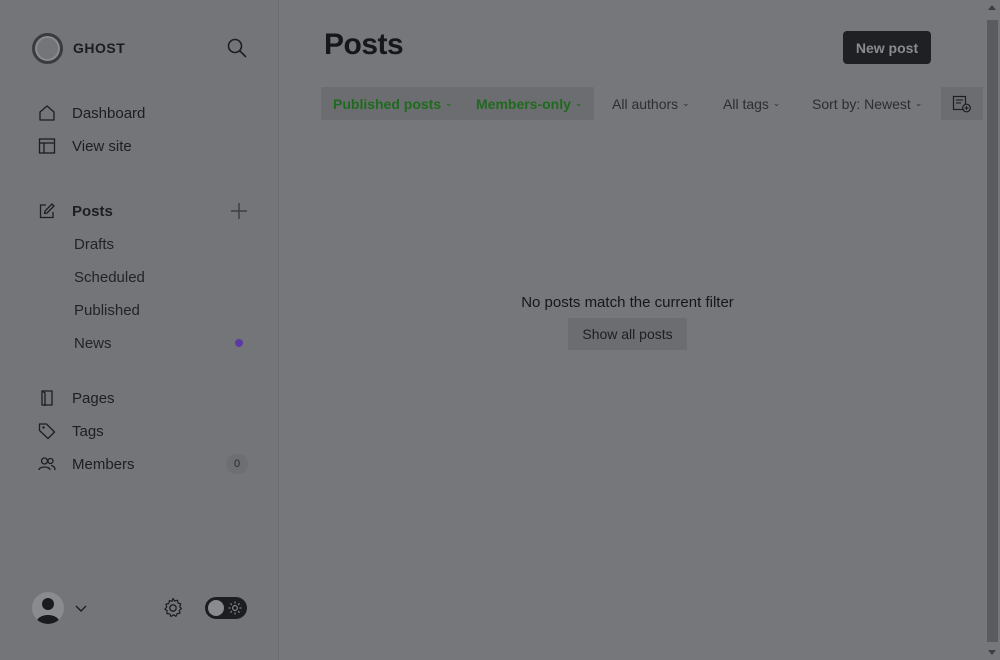 Image resolution: width=1000 pixels, height=660 pixels. Describe the element at coordinates (109, 113) in the screenshot. I see `sidebar-item-label: Dashboard` at that location.